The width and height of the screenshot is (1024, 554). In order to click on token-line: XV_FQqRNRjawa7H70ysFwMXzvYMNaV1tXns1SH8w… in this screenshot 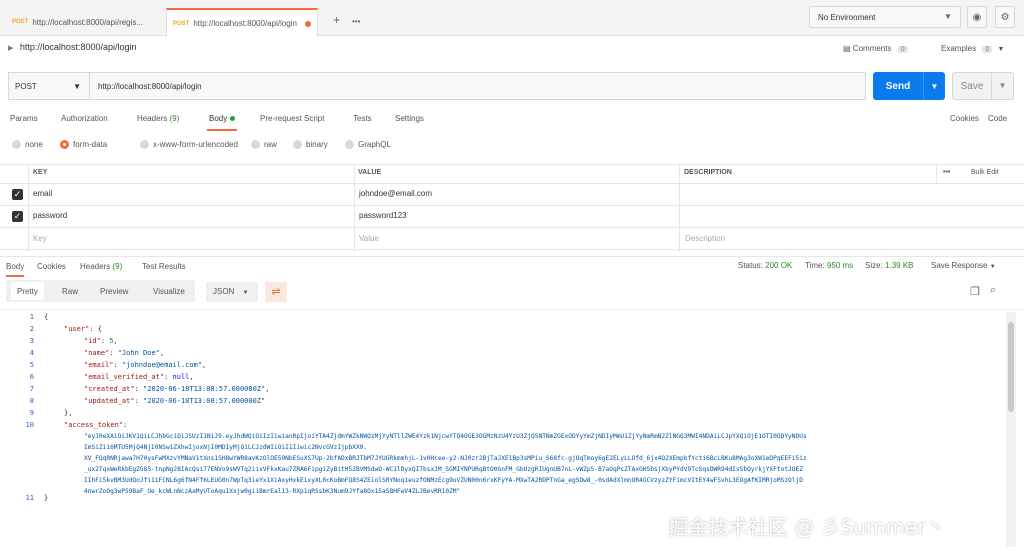, I will do `click(445, 458)`.